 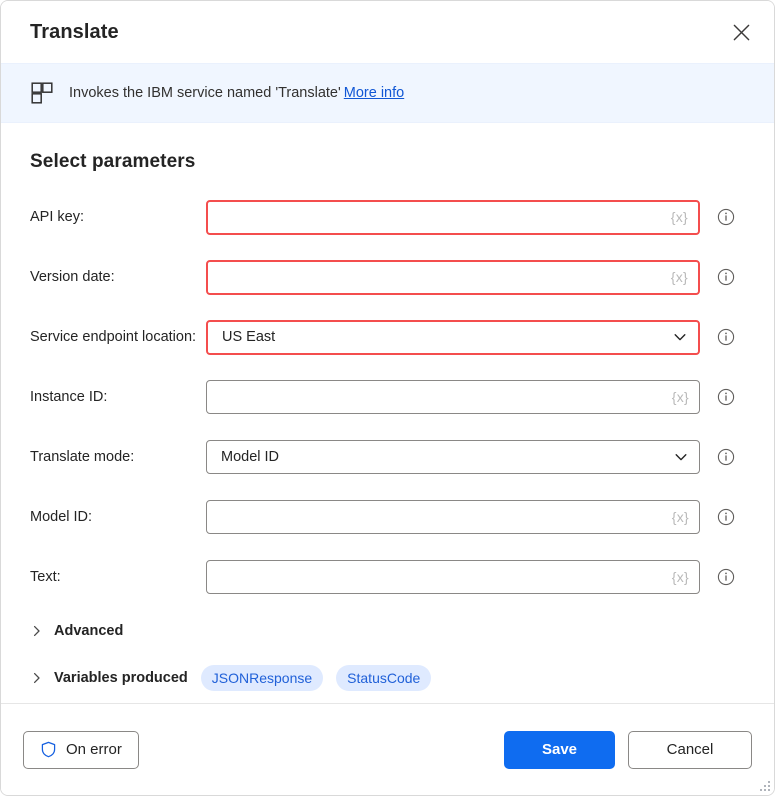 I want to click on page-title: Translate, so click(x=74, y=31).